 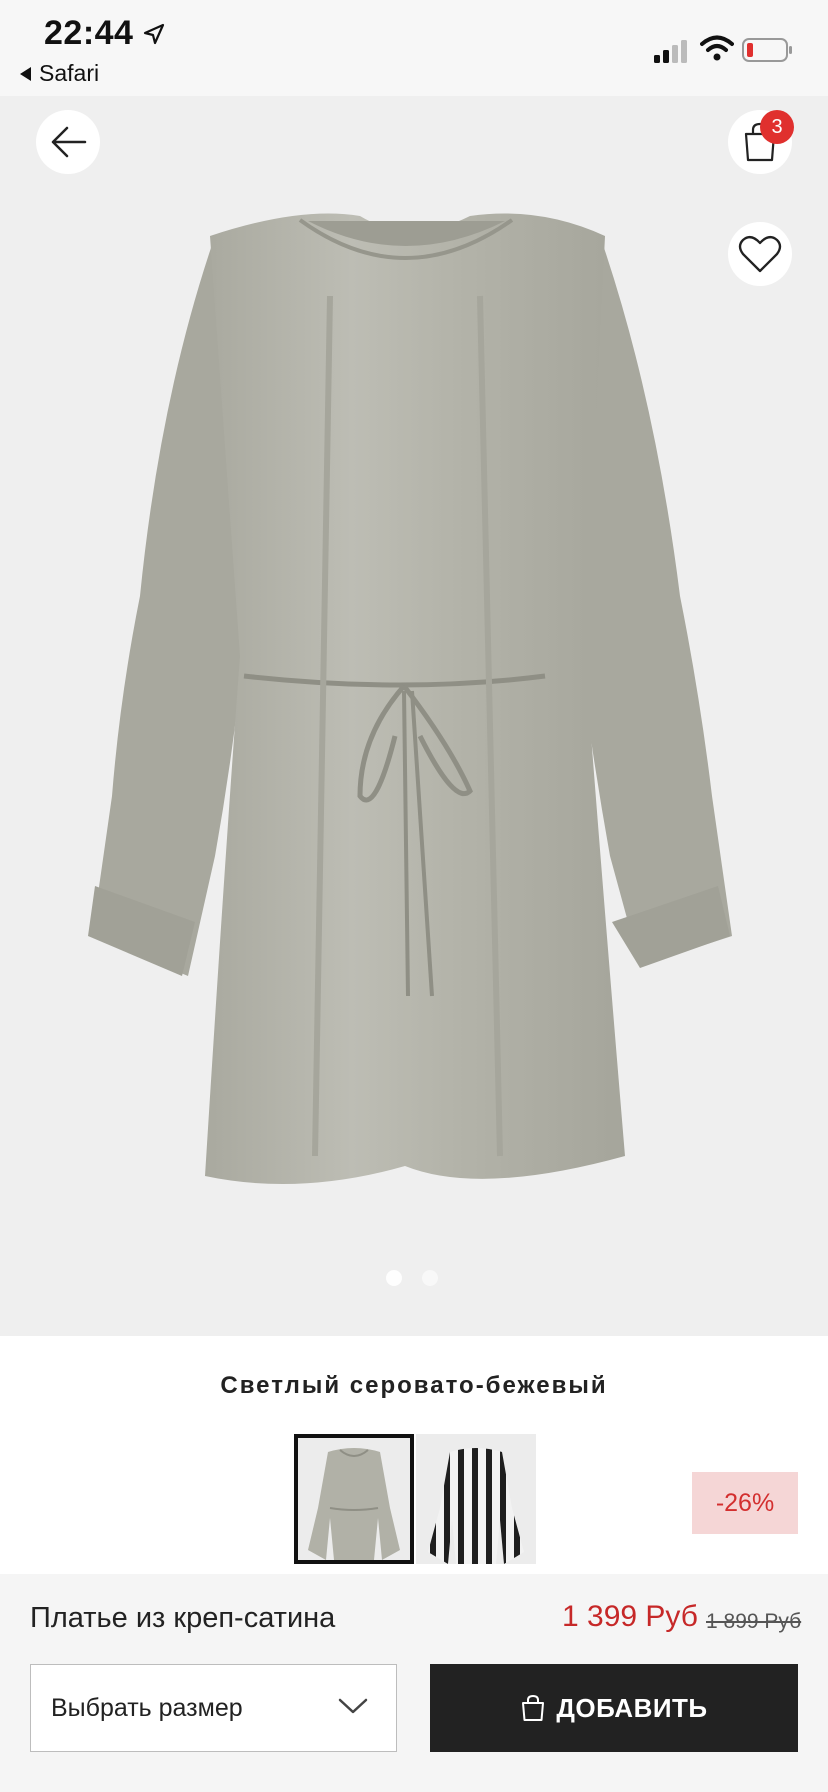 I want to click on gallery-dot-active, so click(x=394, y=1278).